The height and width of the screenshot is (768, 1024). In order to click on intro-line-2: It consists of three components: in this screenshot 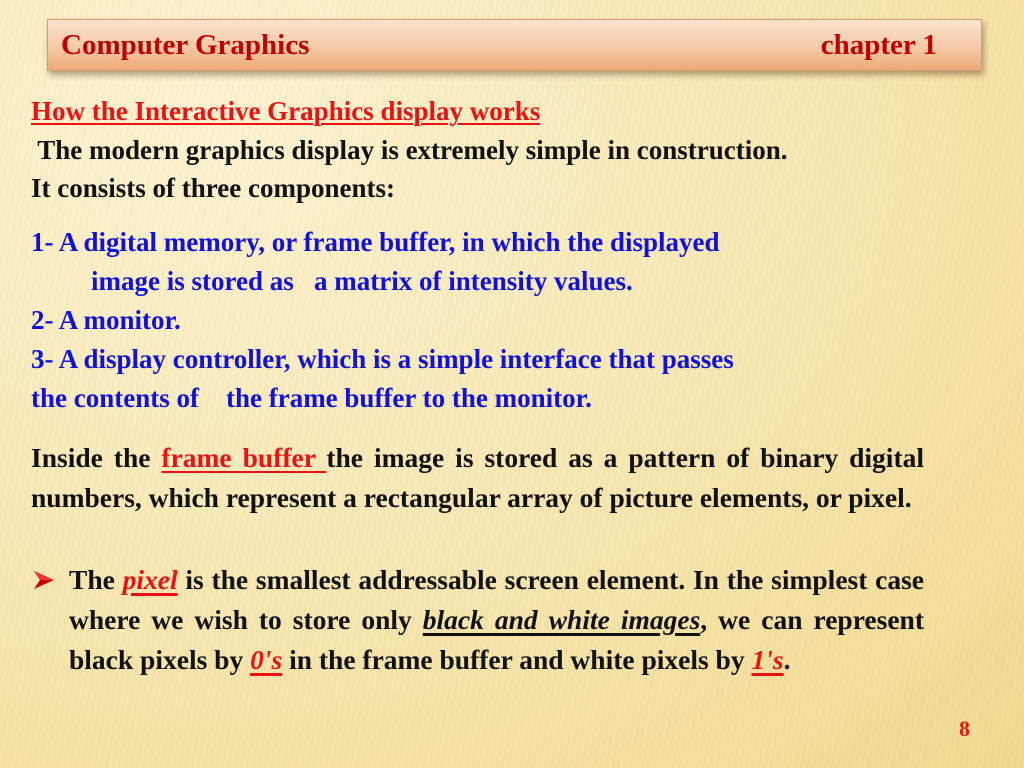, I will do `click(213, 188)`.